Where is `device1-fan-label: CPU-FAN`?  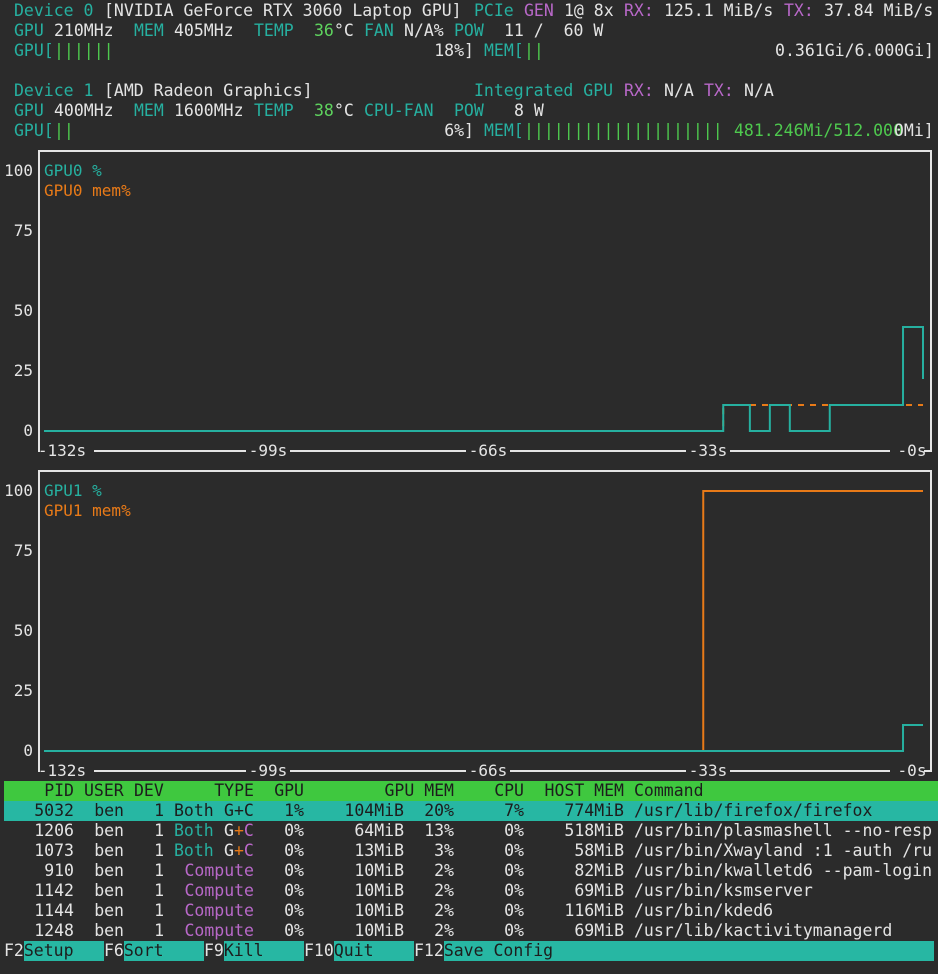
device1-fan-label: CPU-FAN is located at coordinates (399, 110).